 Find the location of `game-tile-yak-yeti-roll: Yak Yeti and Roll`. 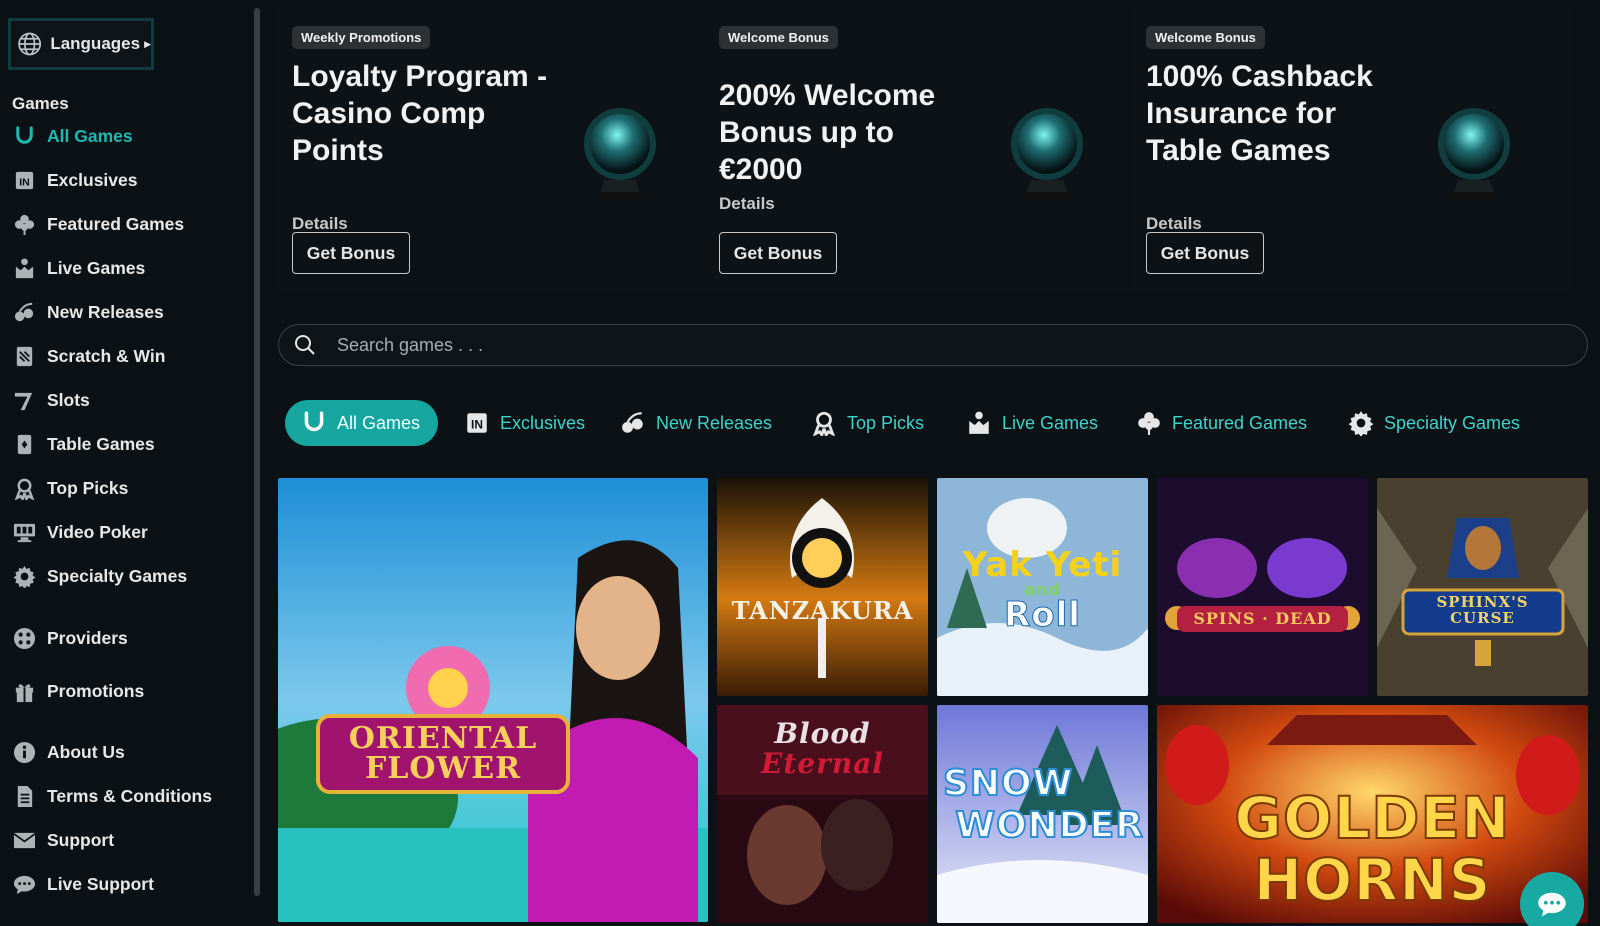

game-tile-yak-yeti-roll: Yak Yeti and Roll is located at coordinates (1042, 587).